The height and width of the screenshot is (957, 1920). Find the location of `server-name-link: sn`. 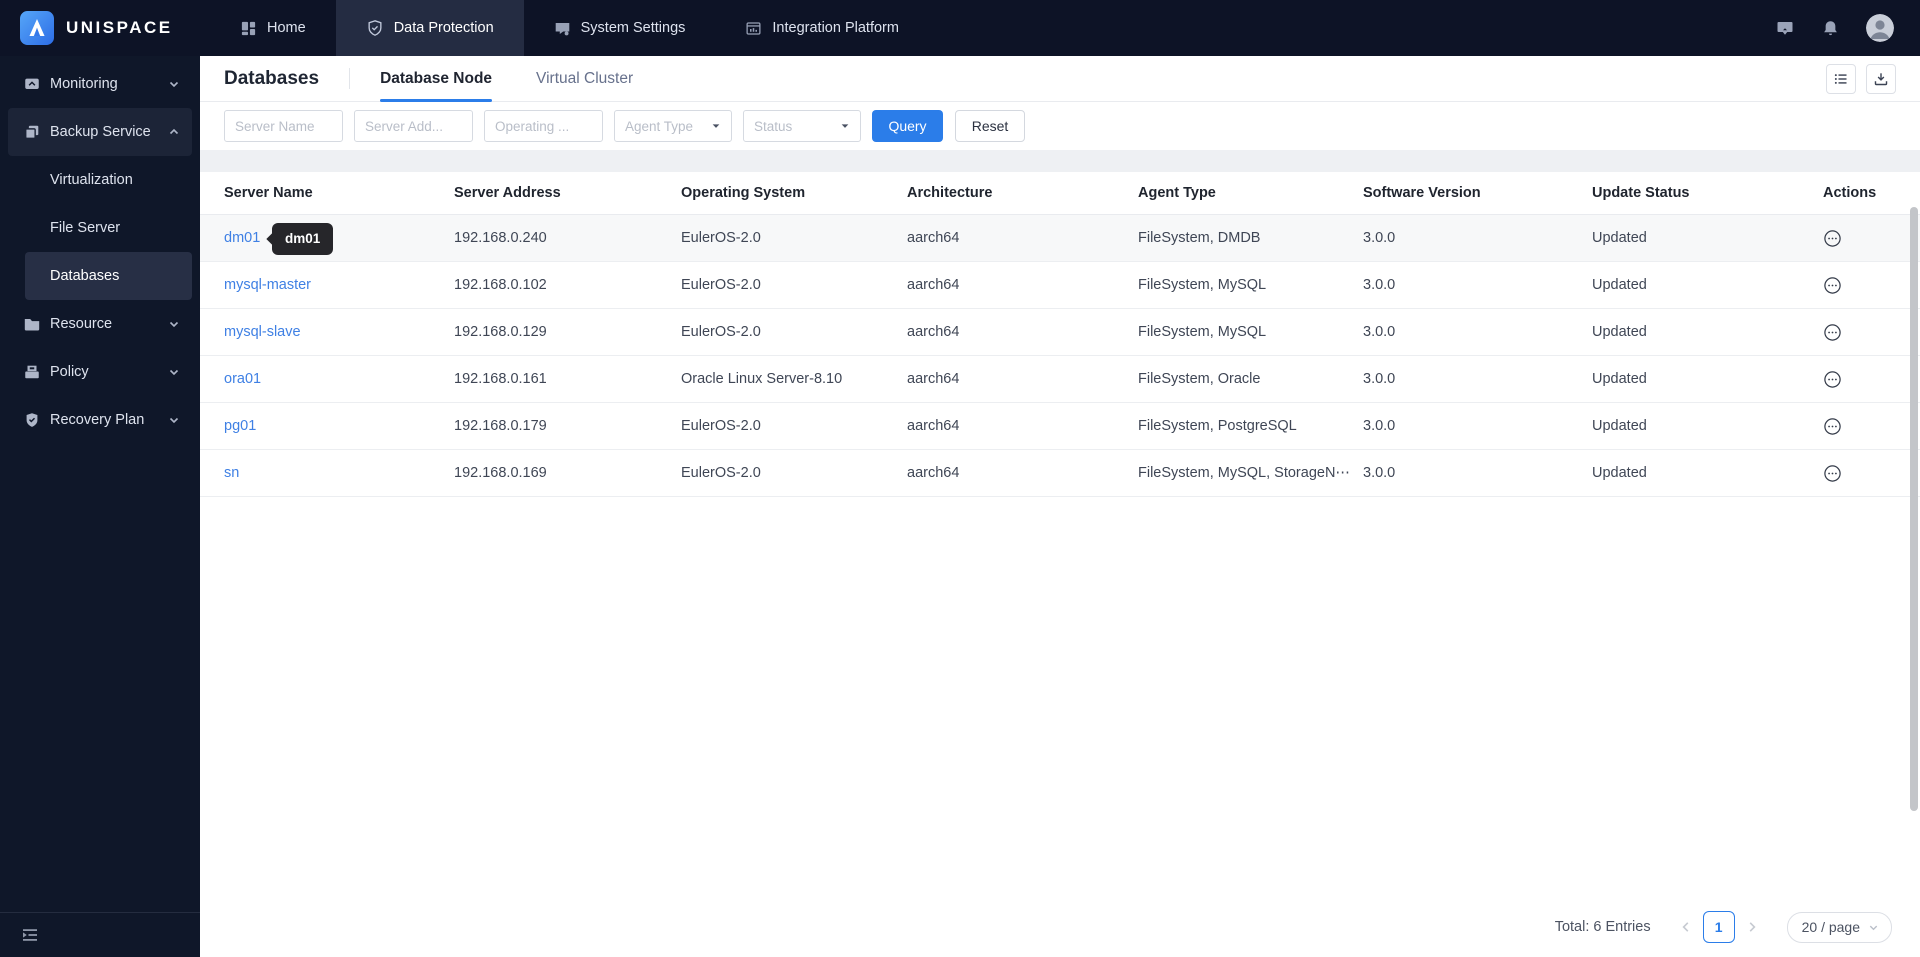

server-name-link: sn is located at coordinates (231, 473).